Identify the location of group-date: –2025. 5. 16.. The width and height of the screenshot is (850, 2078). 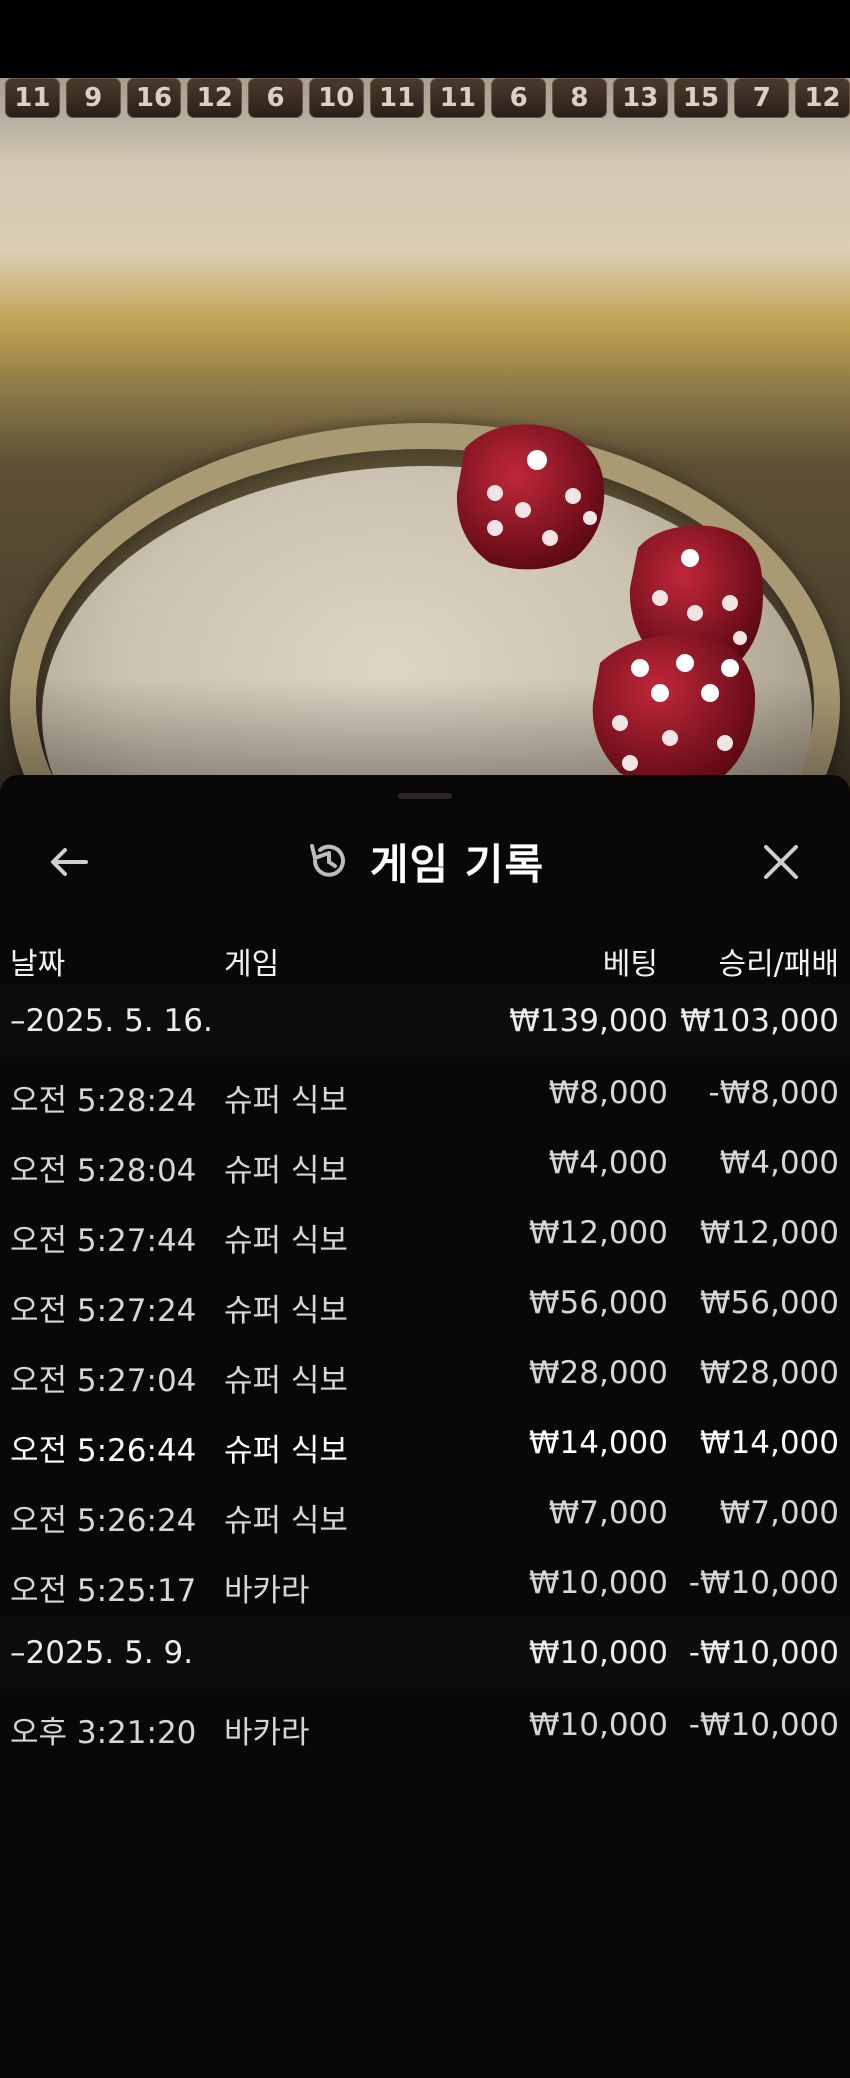
(111, 1021).